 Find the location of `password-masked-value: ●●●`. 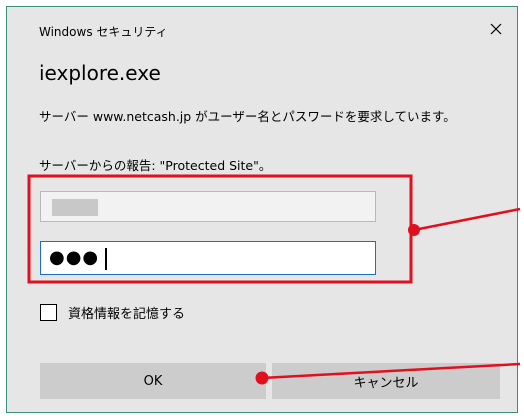

password-masked-value: ●●● is located at coordinates (74, 257).